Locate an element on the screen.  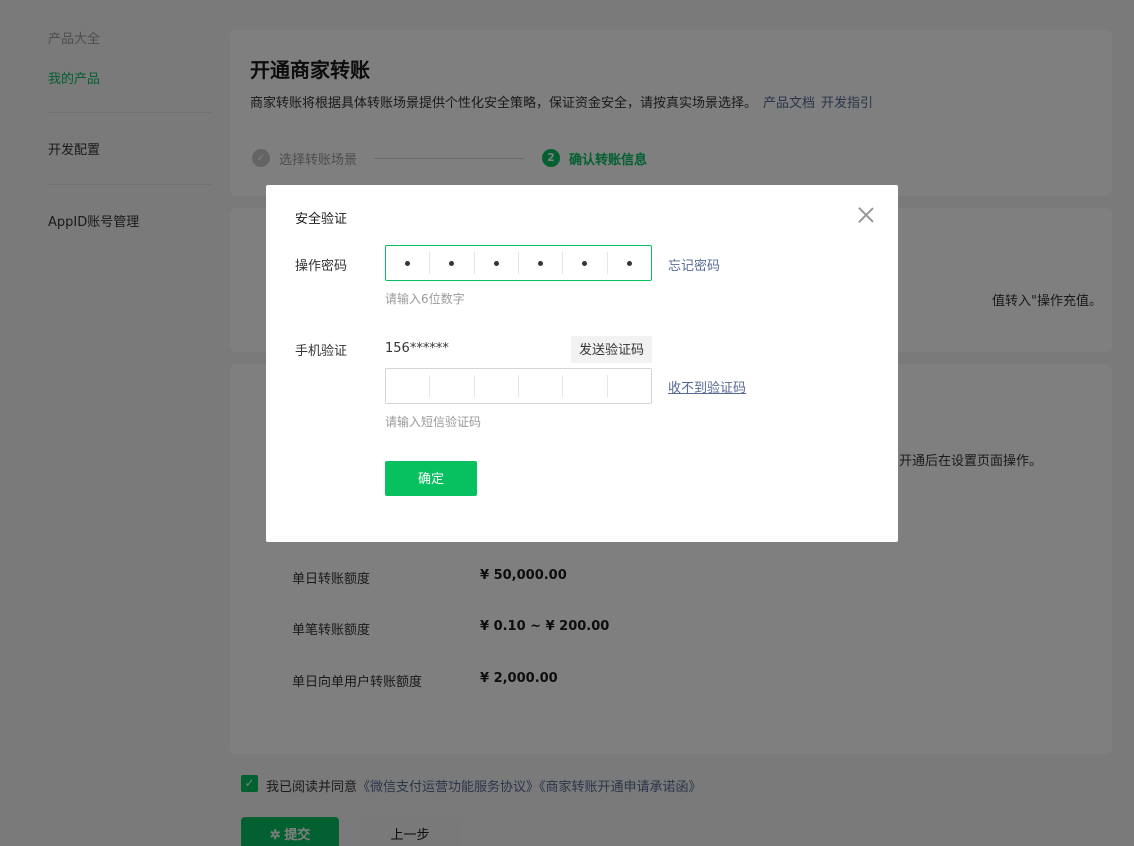
password-input is located at coordinates (518, 263).